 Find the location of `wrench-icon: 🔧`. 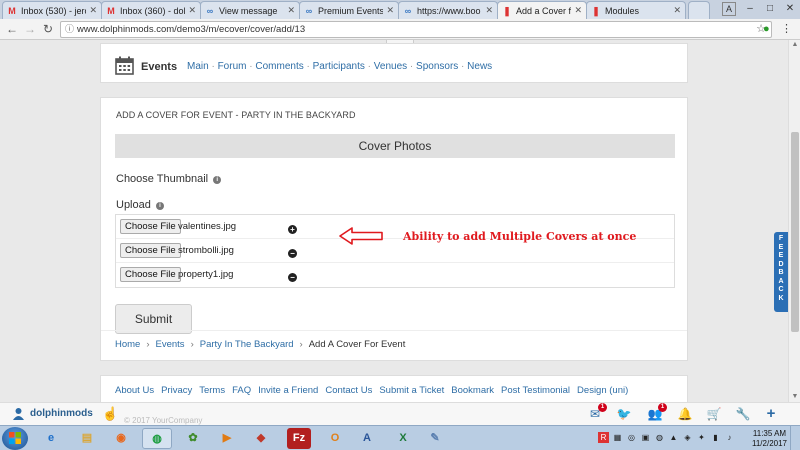

wrench-icon: 🔧 is located at coordinates (743, 414).